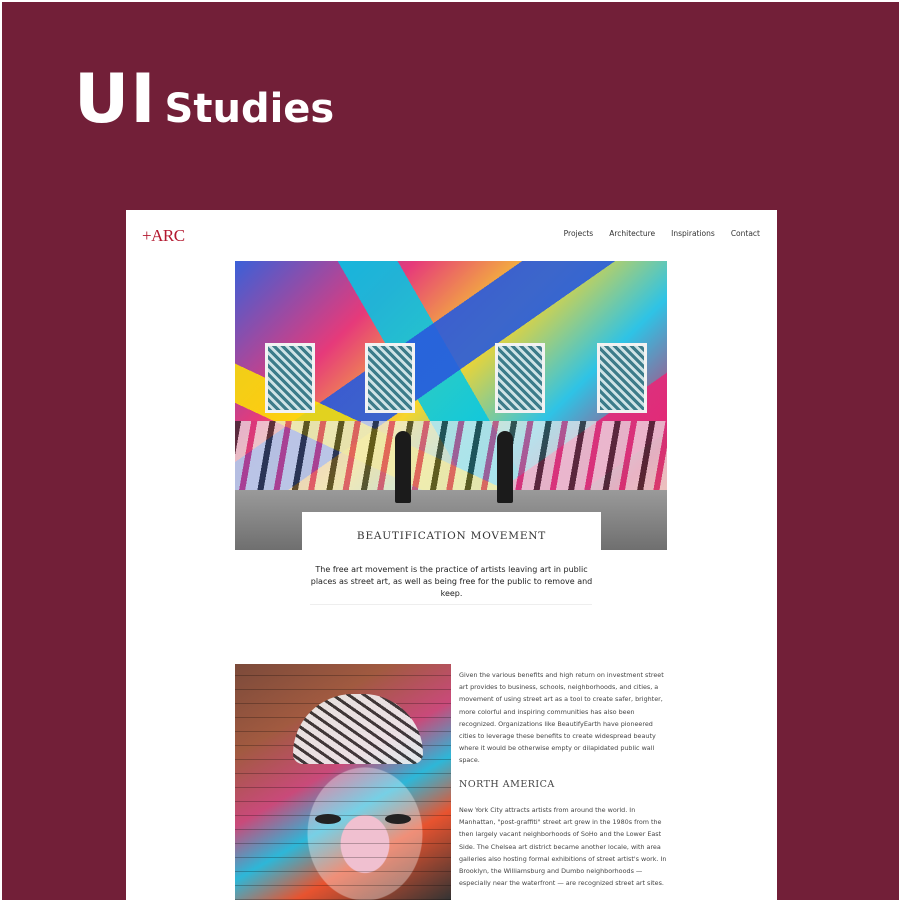 The width and height of the screenshot is (901, 900). What do you see at coordinates (693, 233) in the screenshot?
I see `nav-link-inspirations: Inspirations` at bounding box center [693, 233].